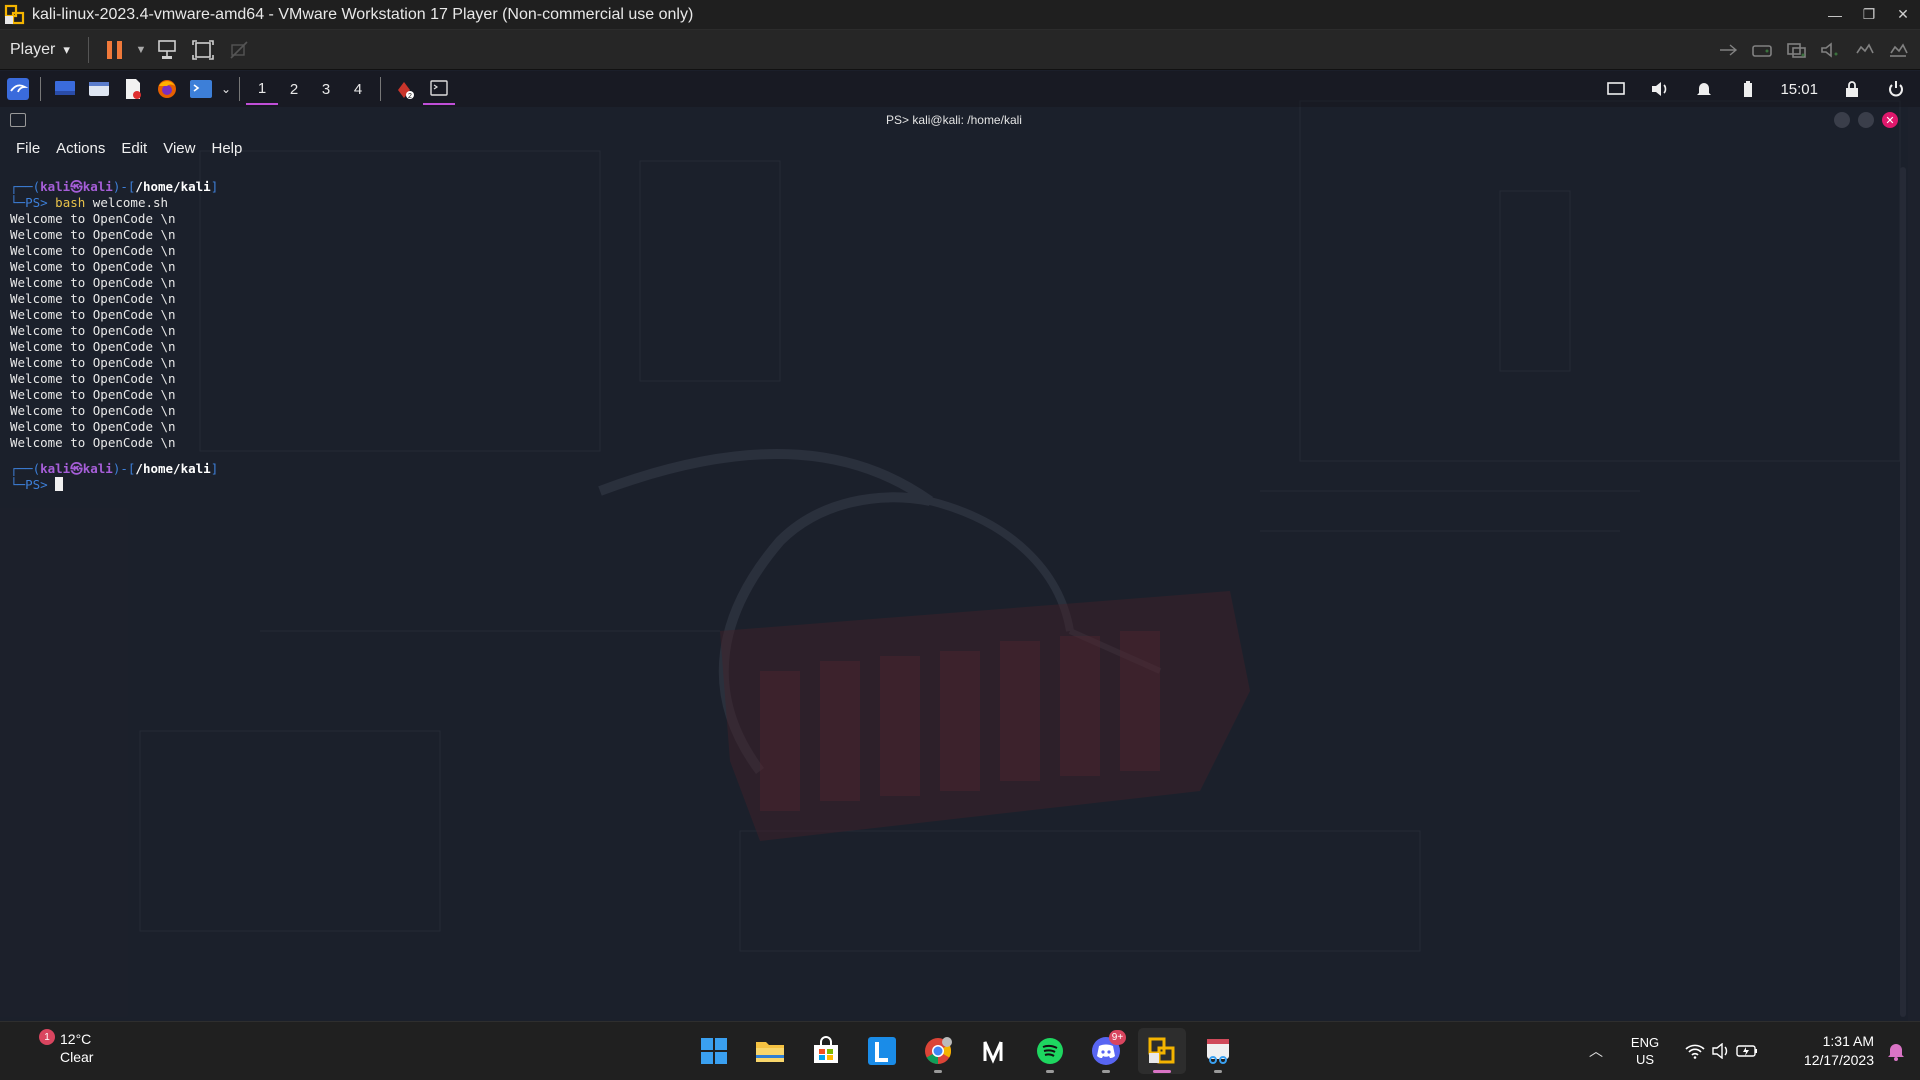  Describe the element at coordinates (966, 1051) in the screenshot. I see `taskbar-pinned-apps: 9+` at that location.